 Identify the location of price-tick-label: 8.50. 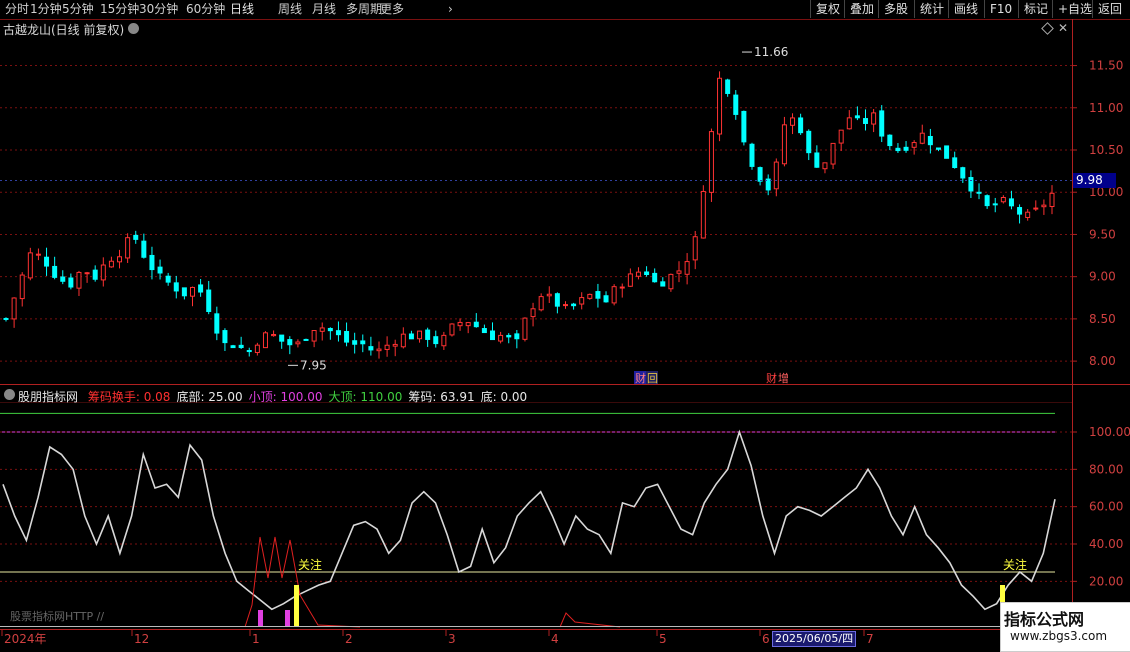
(1102, 319).